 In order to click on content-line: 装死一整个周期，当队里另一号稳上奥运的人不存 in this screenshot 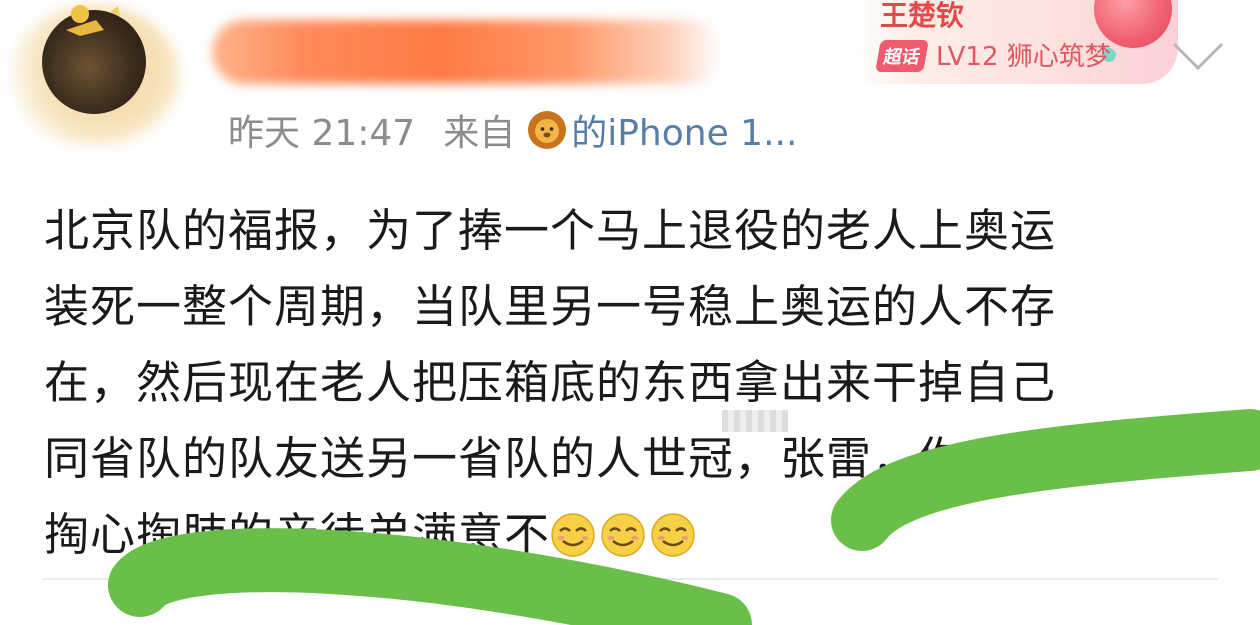, I will do `click(550, 306)`.